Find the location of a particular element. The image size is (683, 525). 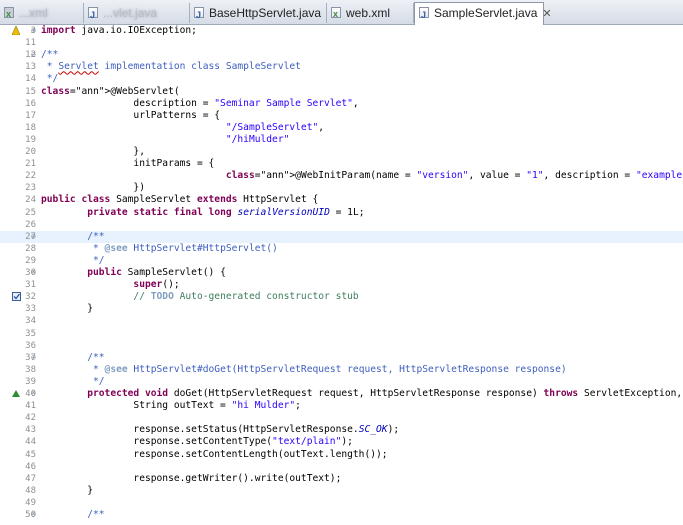

code-line: 30 ⊖ public SampleServlet() { is located at coordinates (341, 273).